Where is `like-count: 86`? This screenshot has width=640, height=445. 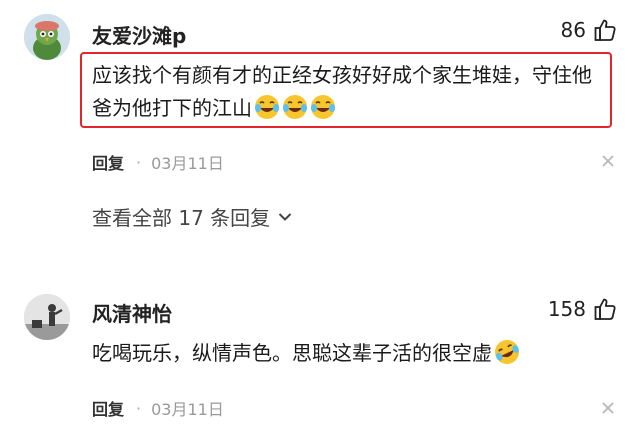 like-count: 86 is located at coordinates (573, 30).